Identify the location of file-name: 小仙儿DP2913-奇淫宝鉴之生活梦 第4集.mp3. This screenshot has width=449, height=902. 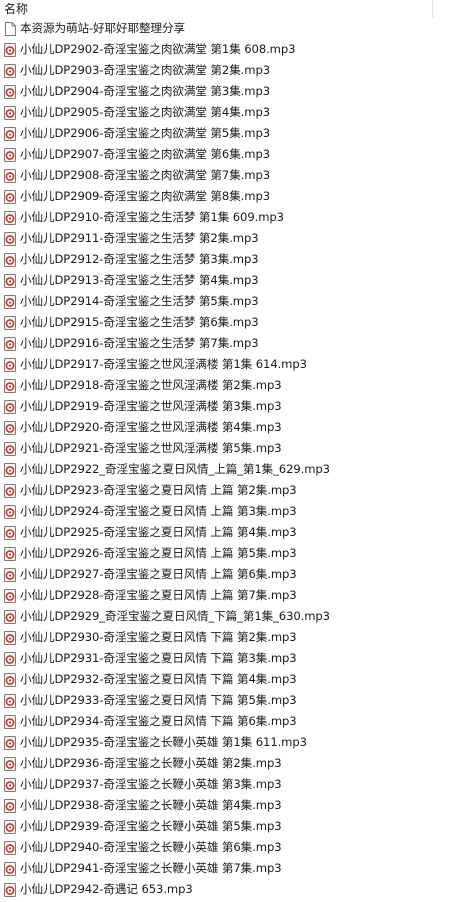
(139, 280).